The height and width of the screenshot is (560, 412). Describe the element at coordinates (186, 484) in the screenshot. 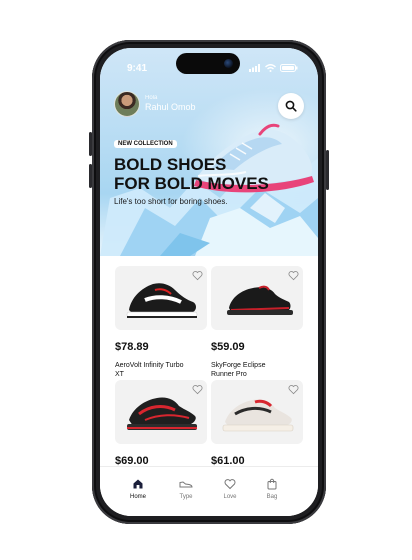

I see `shoe-icon` at that location.